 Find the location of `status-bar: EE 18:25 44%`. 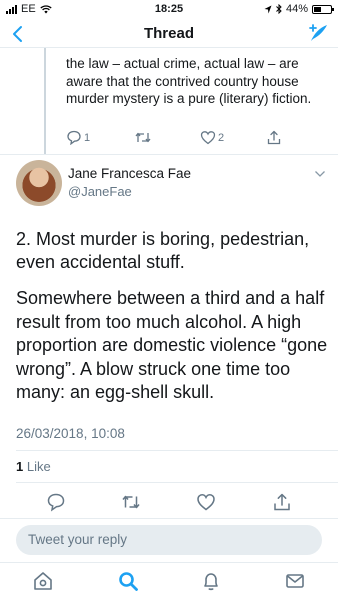

status-bar: EE 18:25 44% is located at coordinates (169, 10).